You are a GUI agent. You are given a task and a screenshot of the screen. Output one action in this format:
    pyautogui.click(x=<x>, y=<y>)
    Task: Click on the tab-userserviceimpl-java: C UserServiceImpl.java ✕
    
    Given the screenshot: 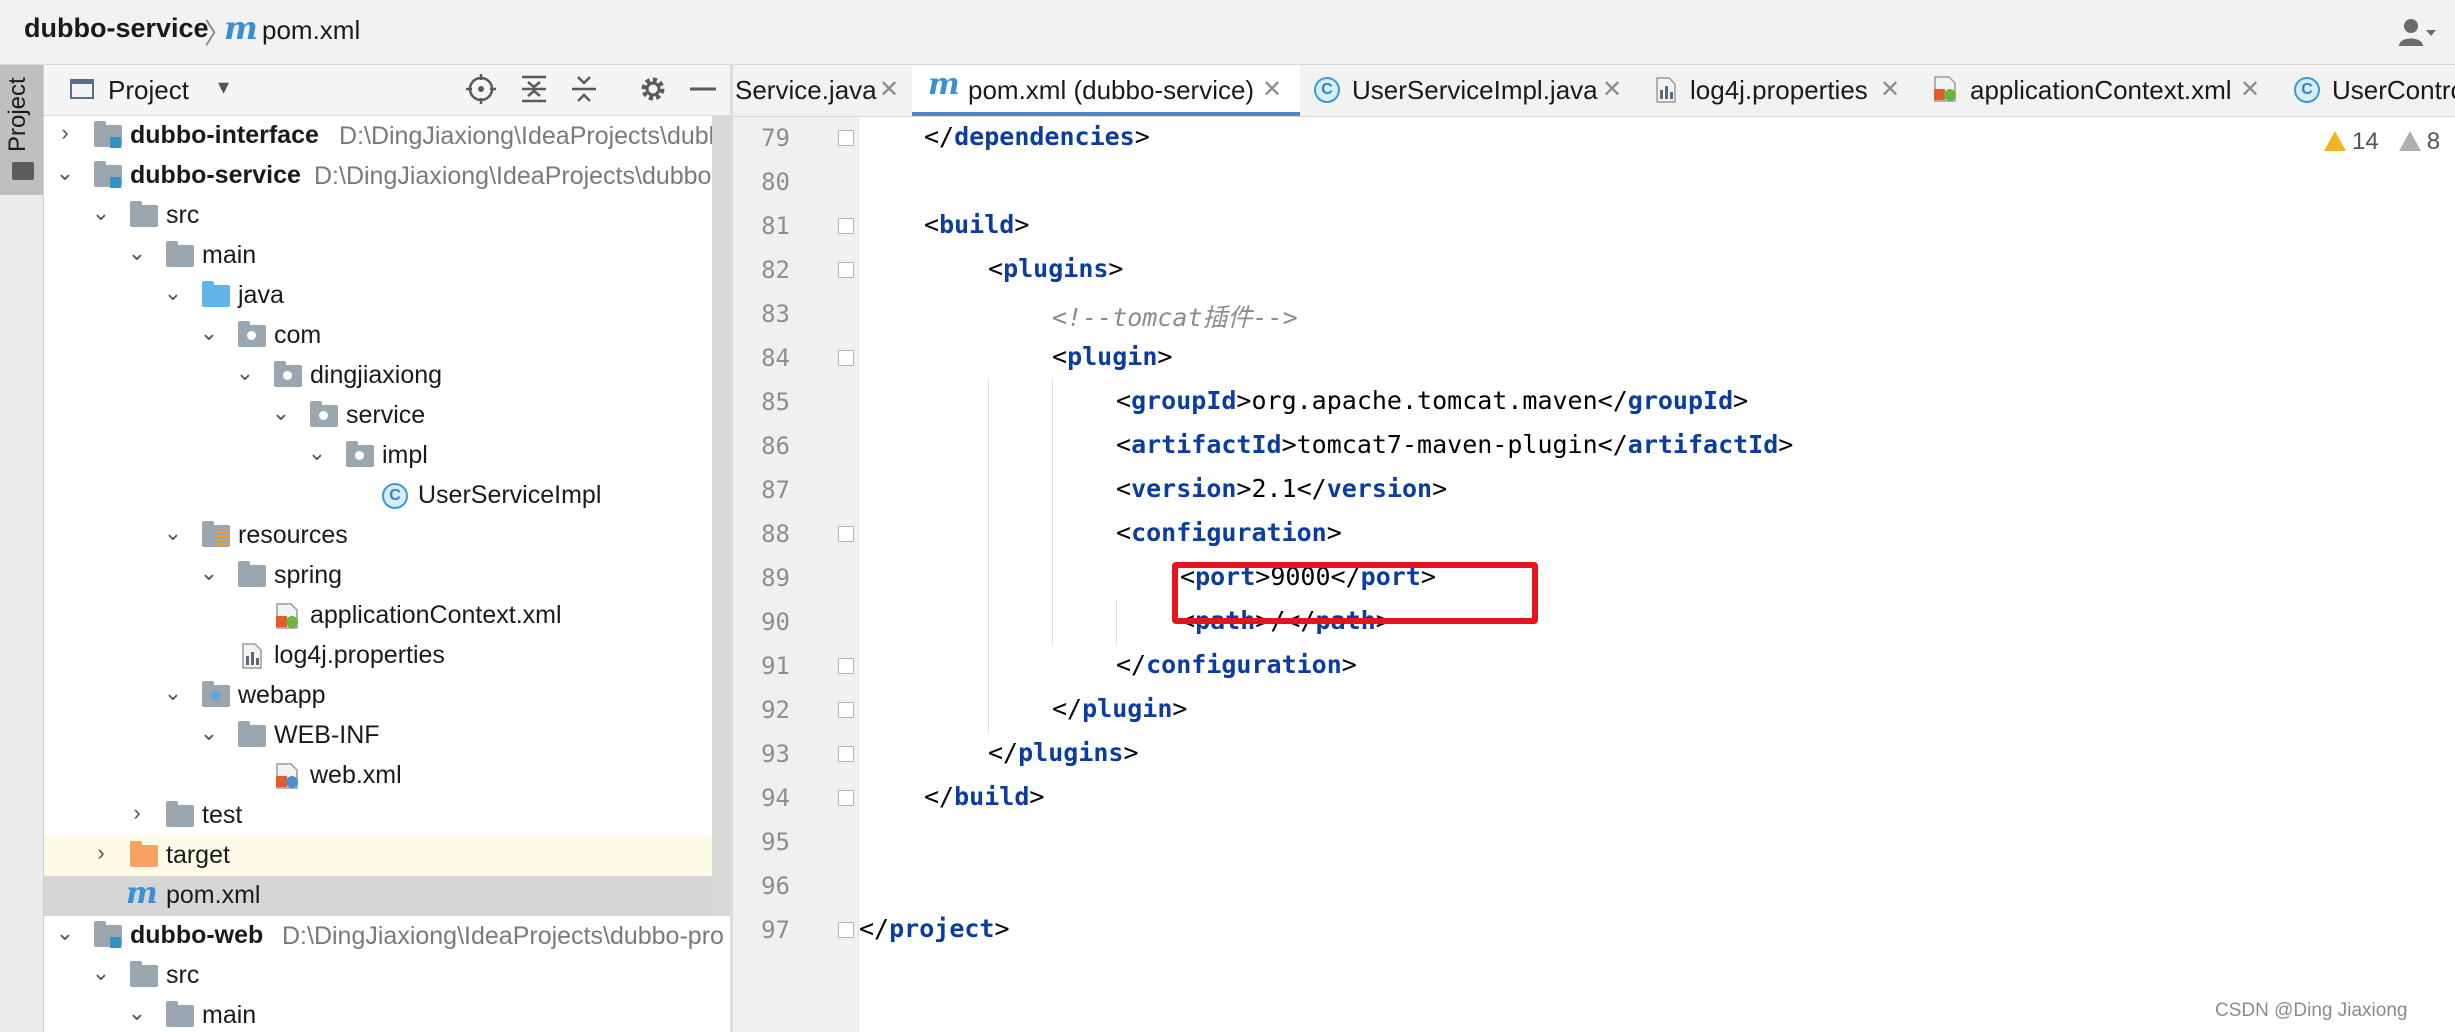 What is the action you would take?
    pyautogui.click(x=1466, y=90)
    